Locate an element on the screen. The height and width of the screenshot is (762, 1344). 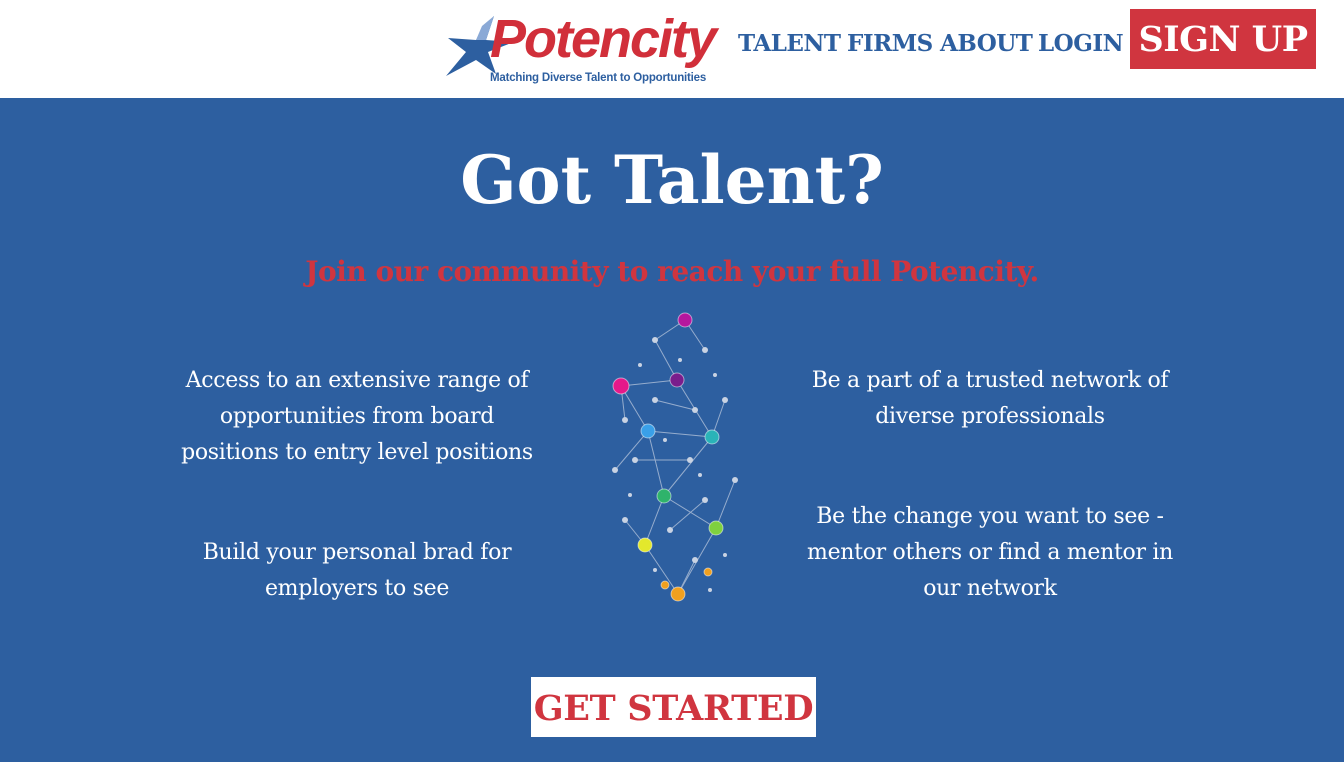
nav-about: ABOUT is located at coordinates (986, 43).